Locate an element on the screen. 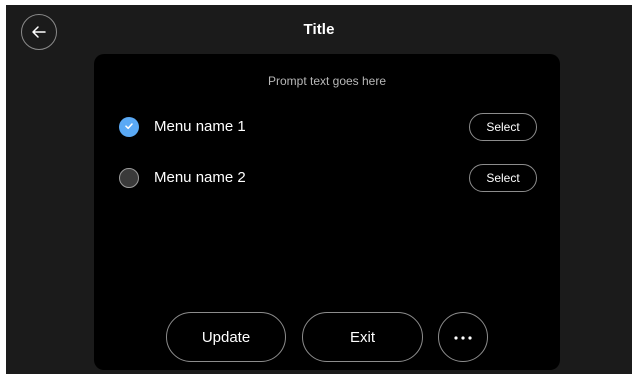  checkmark-icon is located at coordinates (129, 127).